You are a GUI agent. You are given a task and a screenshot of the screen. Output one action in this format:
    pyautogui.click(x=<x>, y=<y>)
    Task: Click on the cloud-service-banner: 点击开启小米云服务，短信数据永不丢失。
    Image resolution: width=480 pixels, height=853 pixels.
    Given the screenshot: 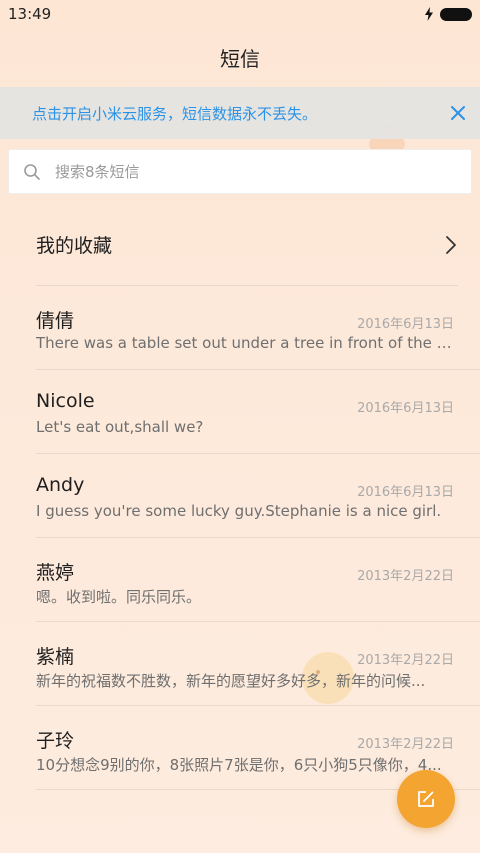 What is the action you would take?
    pyautogui.click(x=240, y=113)
    